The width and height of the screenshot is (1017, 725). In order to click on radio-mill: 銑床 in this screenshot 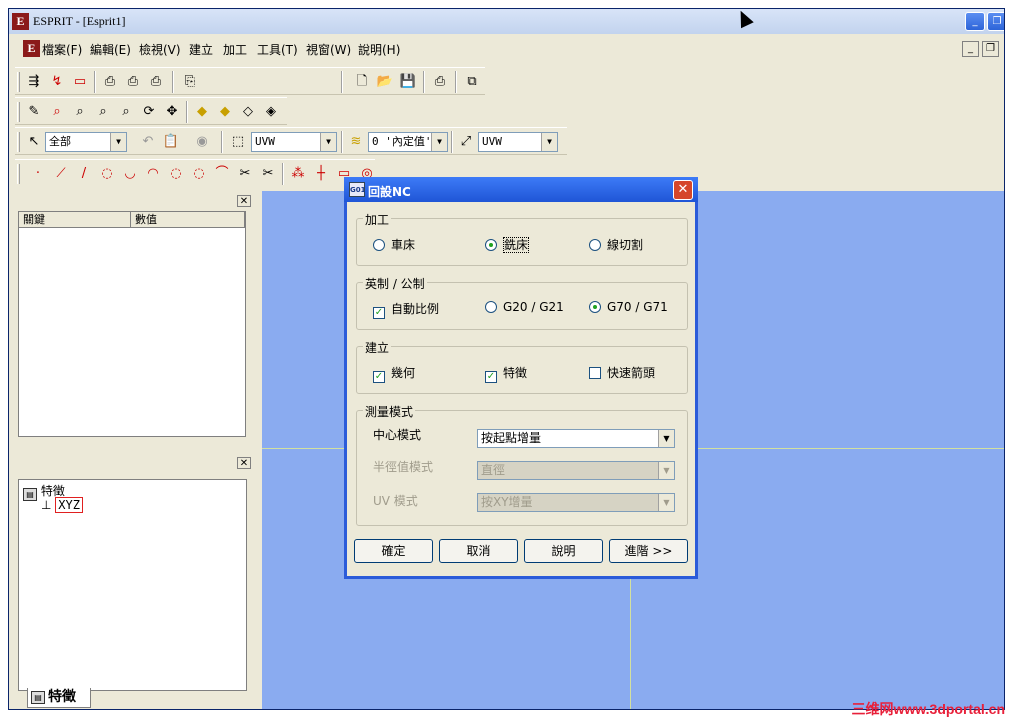, I will do `click(507, 244)`.